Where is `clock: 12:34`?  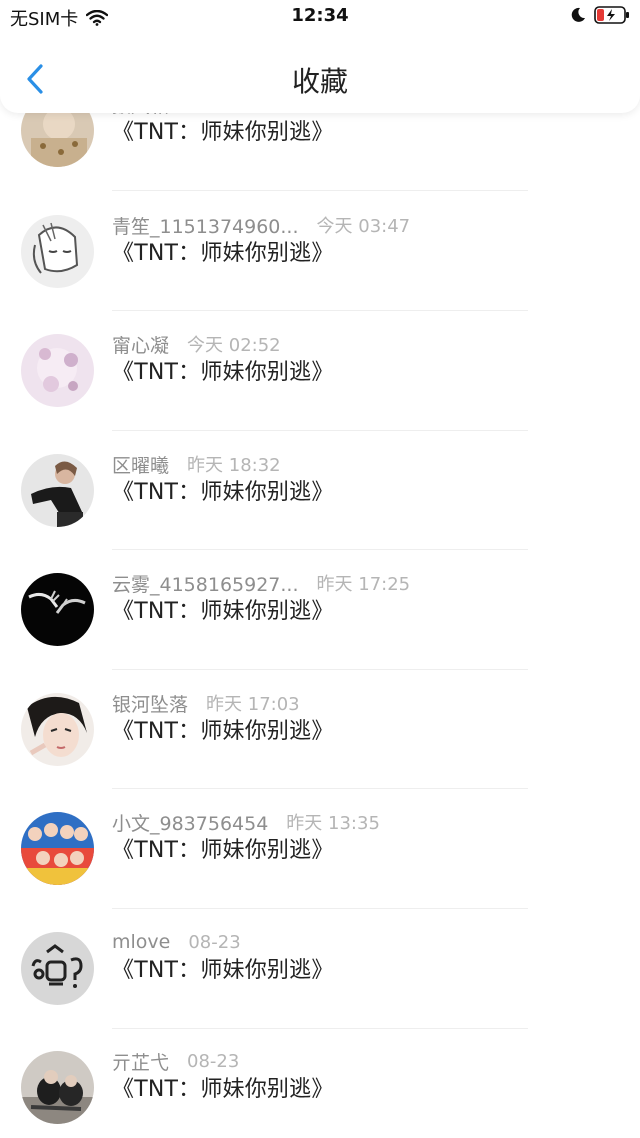
clock: 12:34 is located at coordinates (320, 15).